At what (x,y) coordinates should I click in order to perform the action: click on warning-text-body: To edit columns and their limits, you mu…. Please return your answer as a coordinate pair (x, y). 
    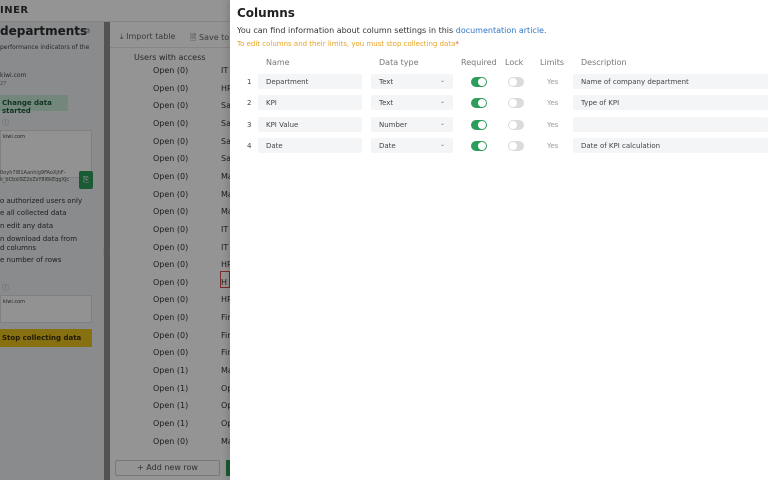
    Looking at the image, I should click on (346, 44).